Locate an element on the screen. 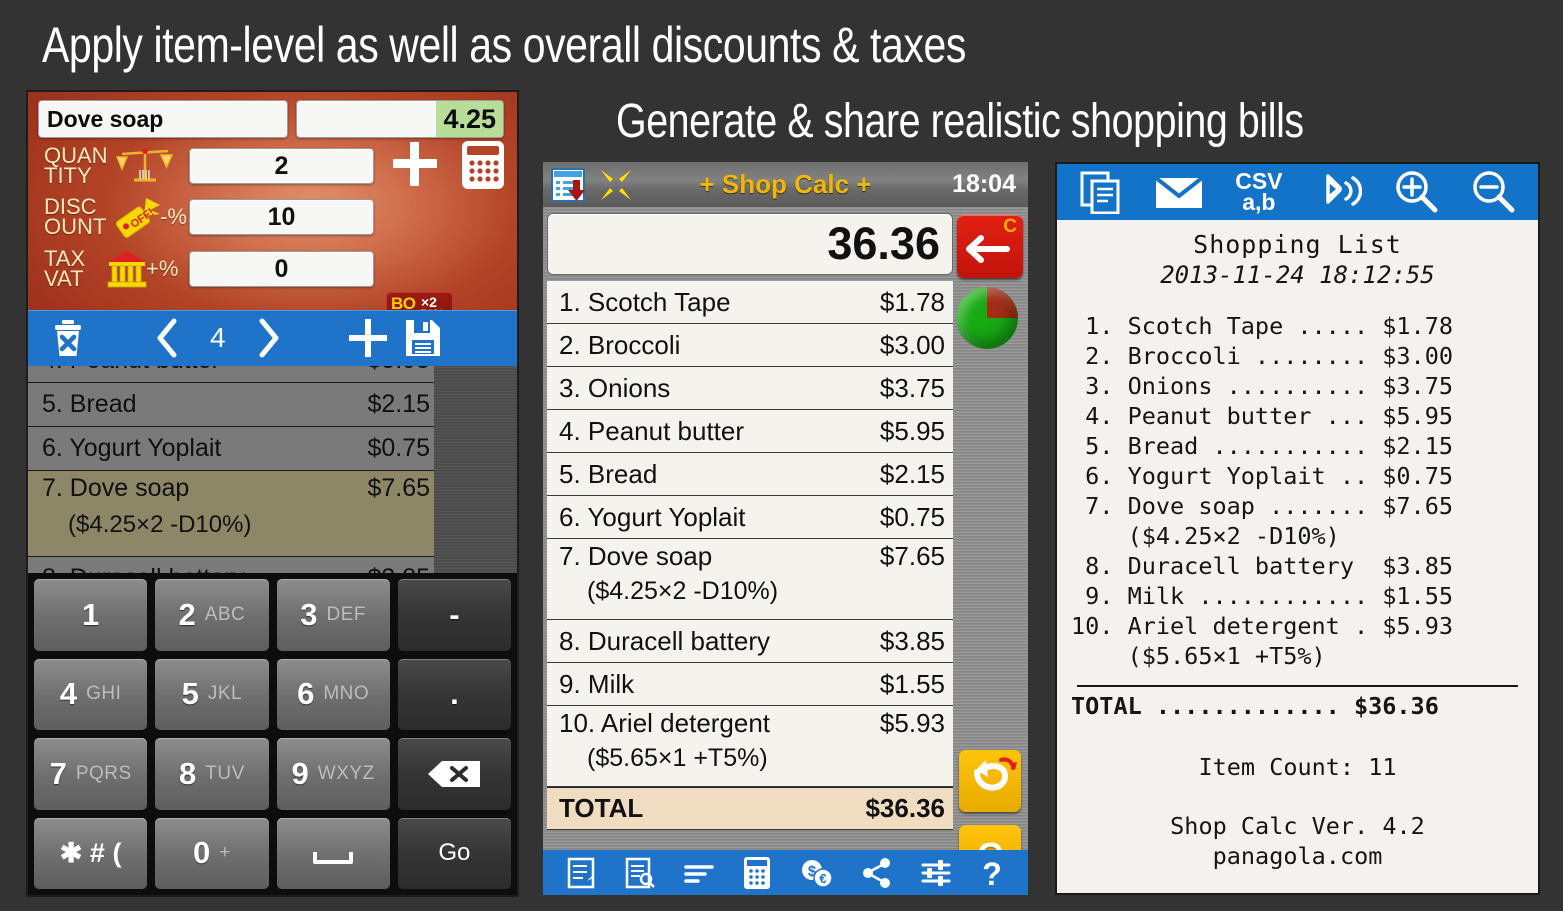 The height and width of the screenshot is (911, 1563). quantity-value: 2 is located at coordinates (281, 165).